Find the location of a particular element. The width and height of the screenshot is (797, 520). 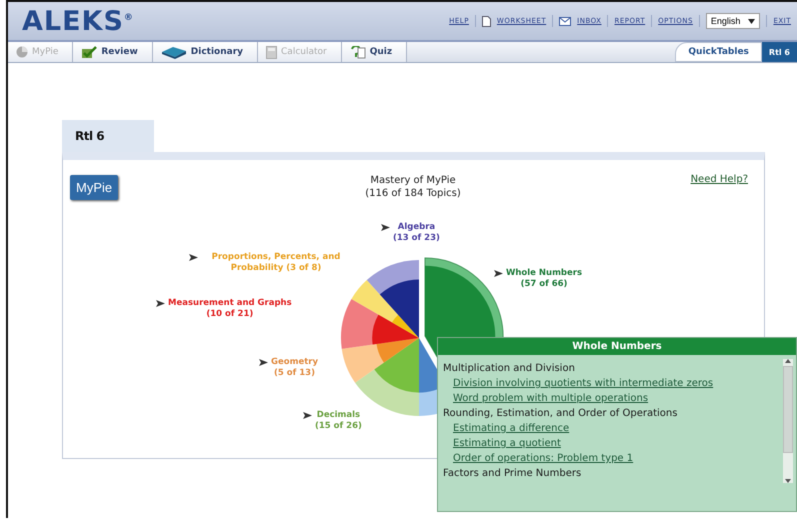

topic-link: Word problem with multiple operations is located at coordinates (609, 398).